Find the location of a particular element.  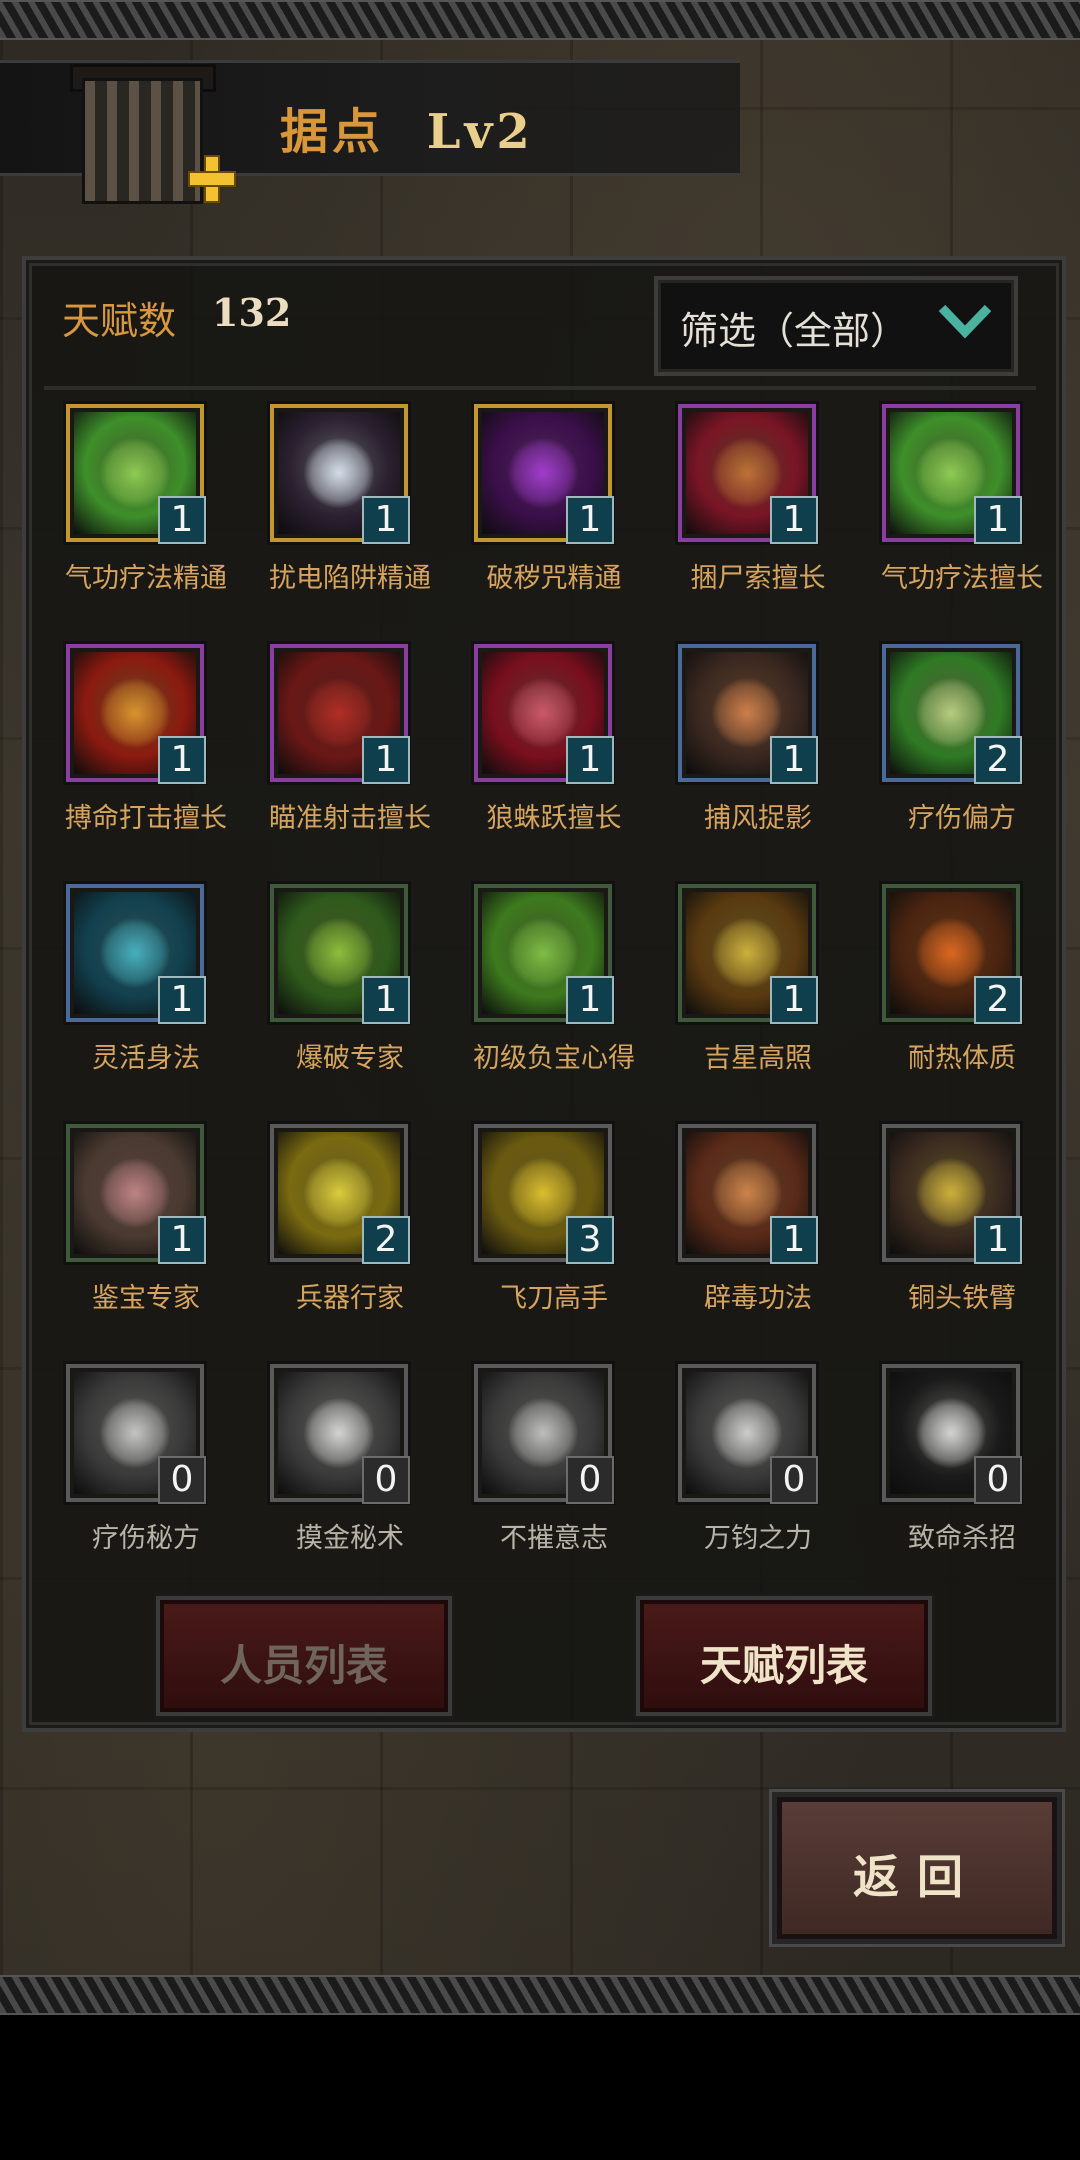

talent-item: 1 狼蛛跃擅长 is located at coordinates (536, 749).